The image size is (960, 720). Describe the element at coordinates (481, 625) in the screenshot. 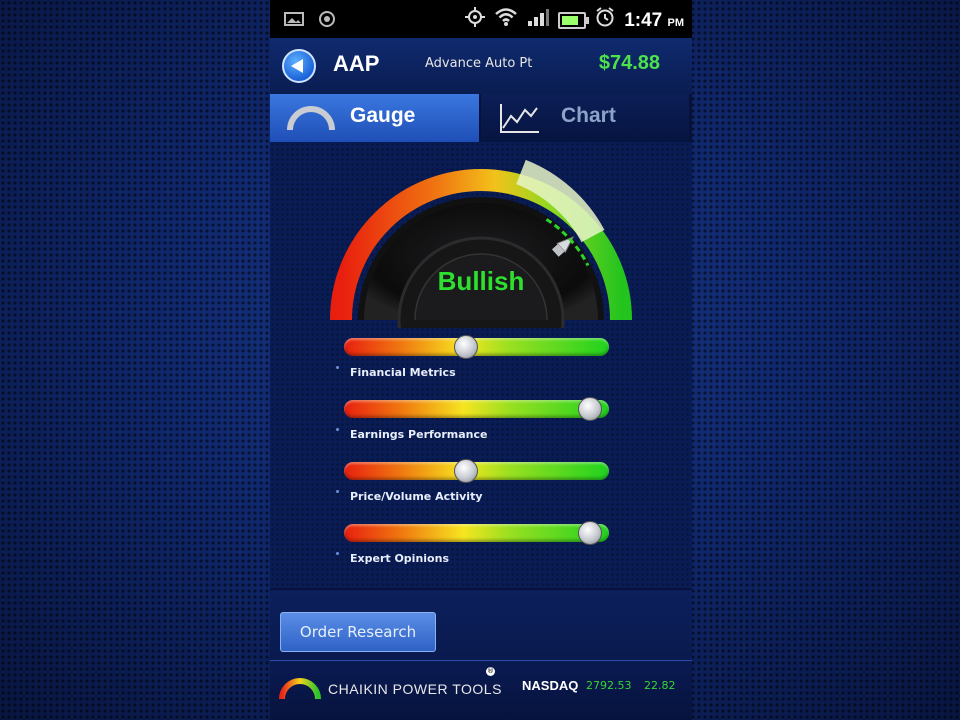

I see `action-area: Order Research` at that location.